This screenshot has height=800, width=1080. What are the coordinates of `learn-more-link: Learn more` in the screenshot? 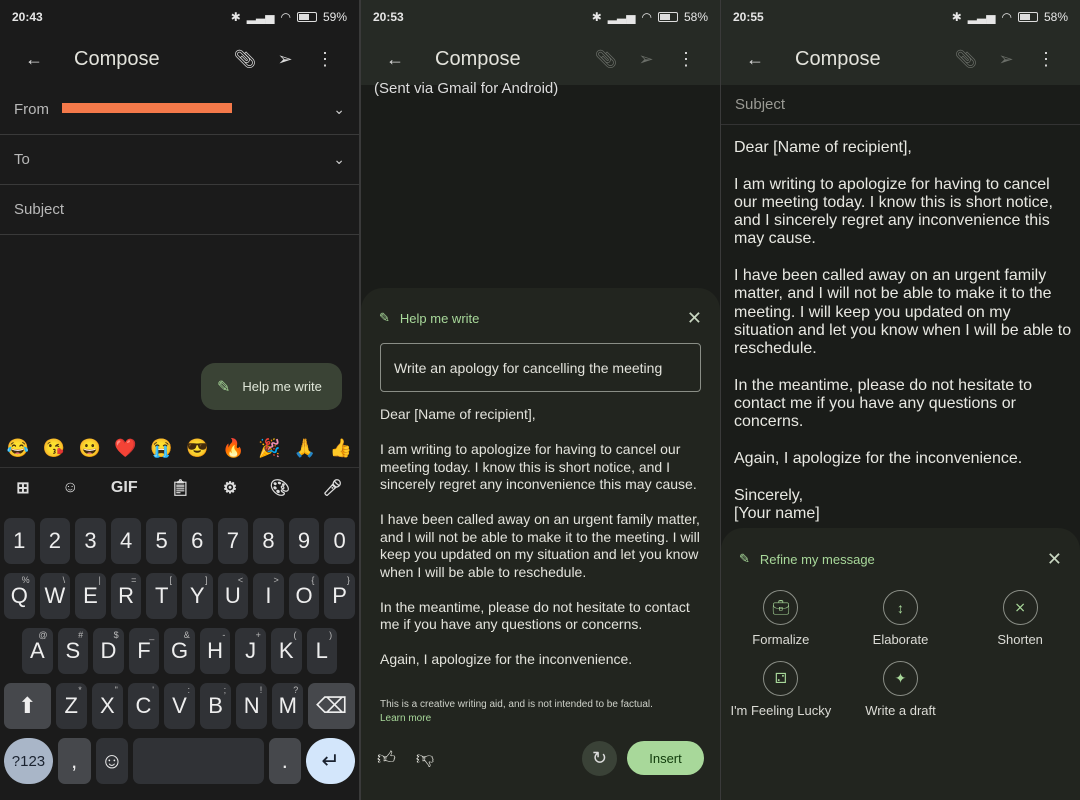 It's located at (516, 719).